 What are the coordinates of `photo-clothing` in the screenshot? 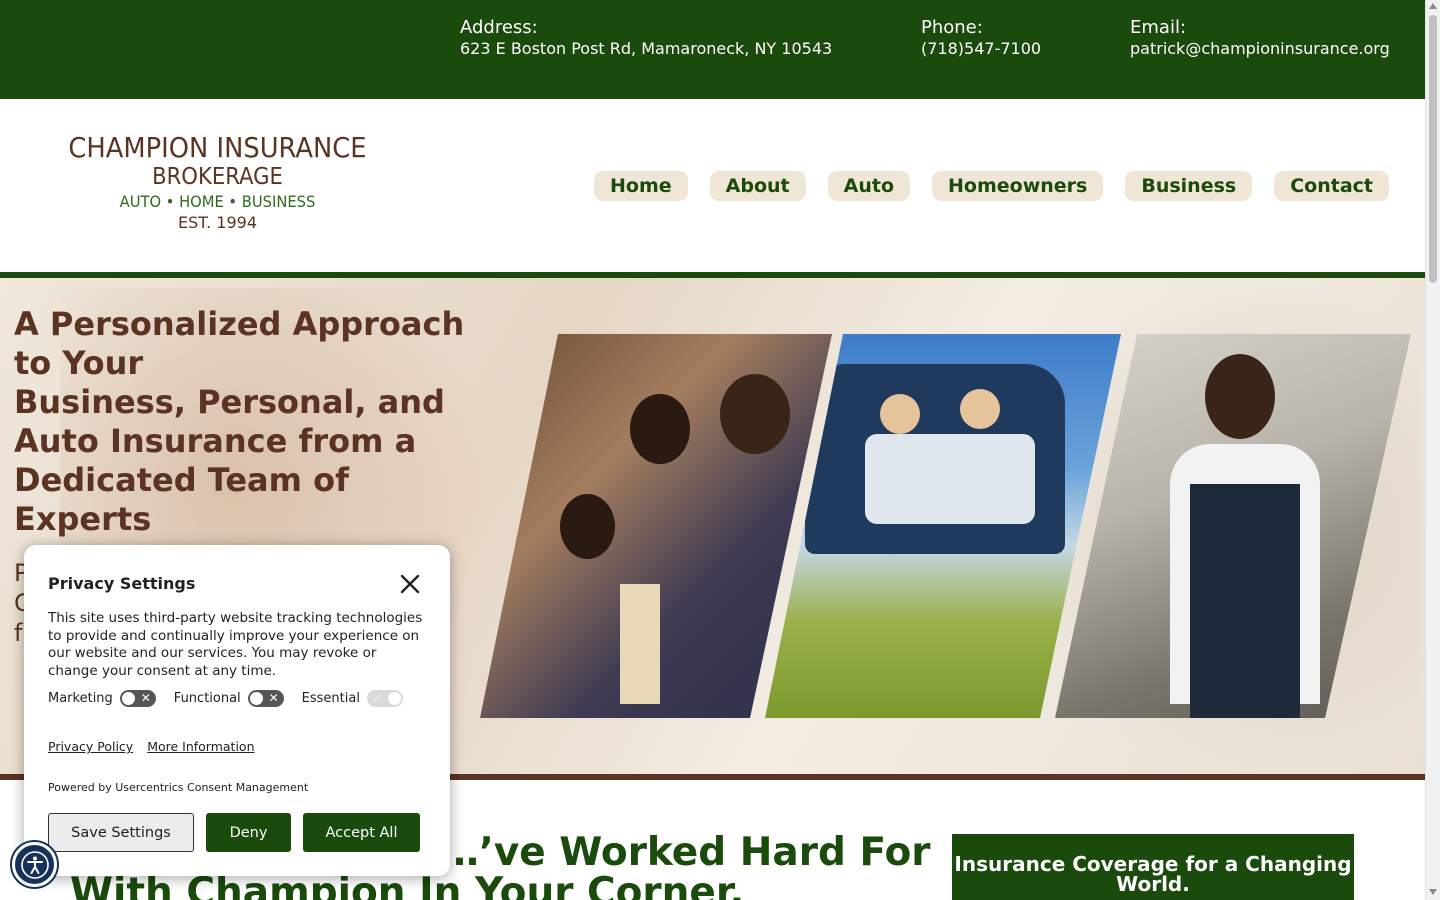 It's located at (950, 479).